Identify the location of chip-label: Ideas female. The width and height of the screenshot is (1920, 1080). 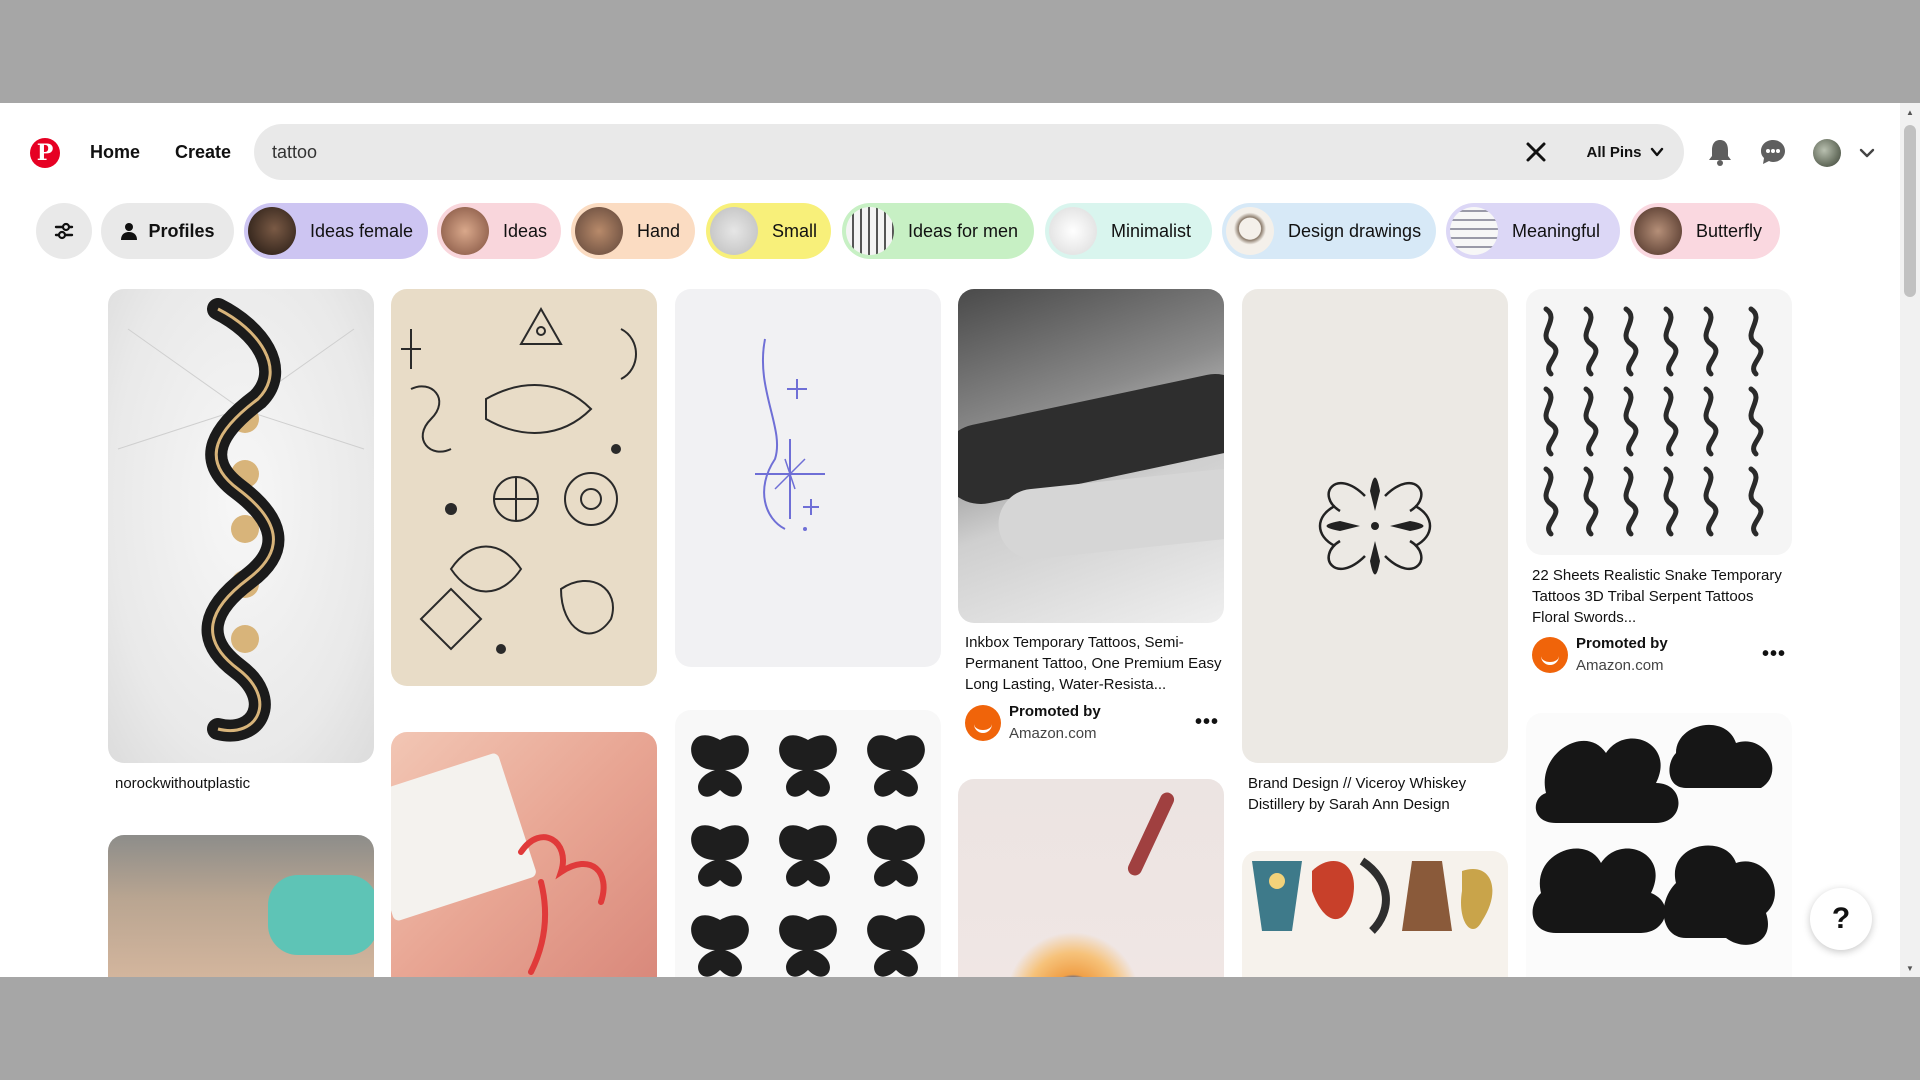
(362, 230).